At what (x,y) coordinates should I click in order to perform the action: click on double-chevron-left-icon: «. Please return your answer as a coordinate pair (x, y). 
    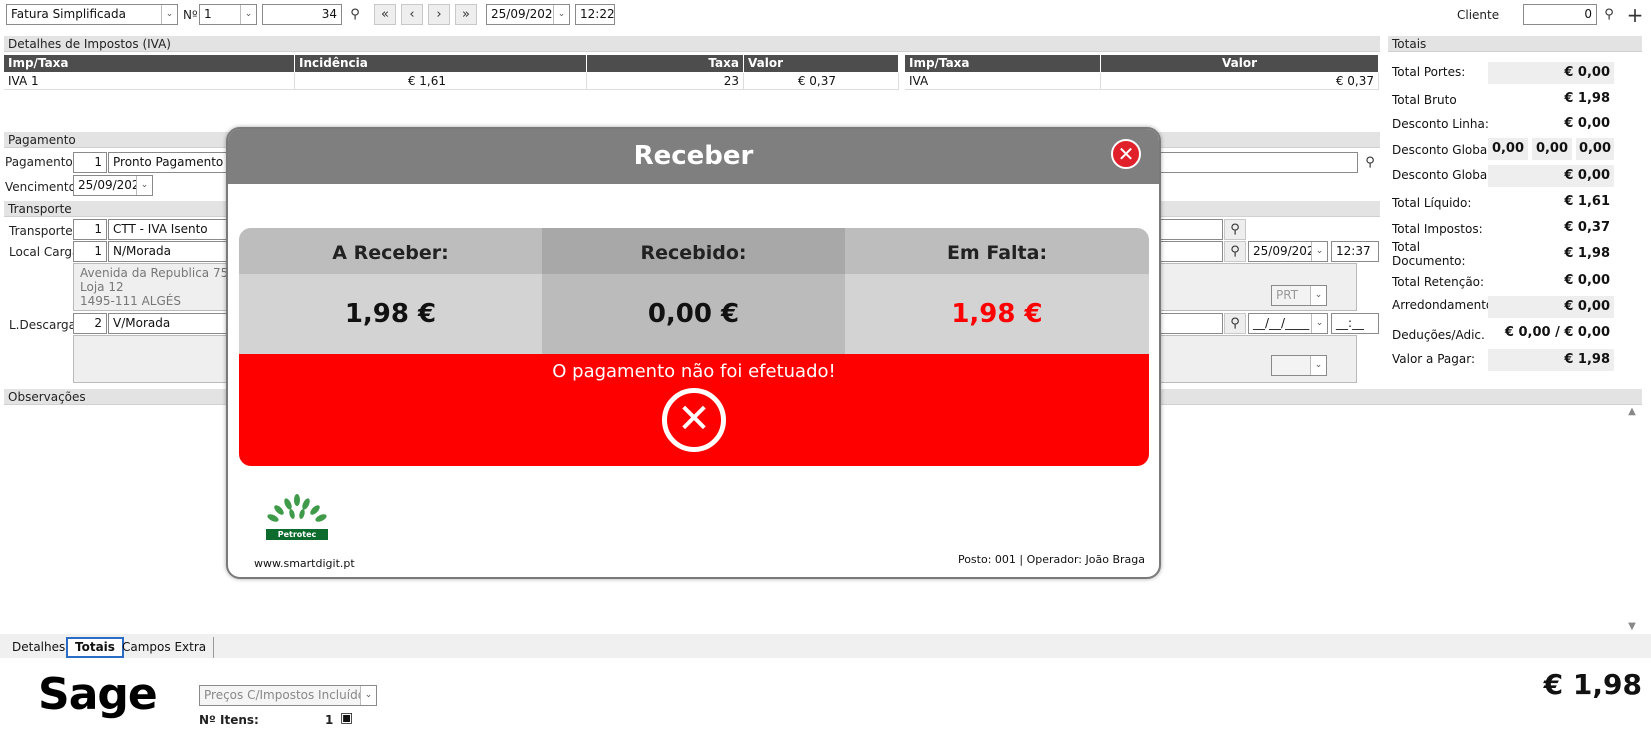
    Looking at the image, I should click on (385, 14).